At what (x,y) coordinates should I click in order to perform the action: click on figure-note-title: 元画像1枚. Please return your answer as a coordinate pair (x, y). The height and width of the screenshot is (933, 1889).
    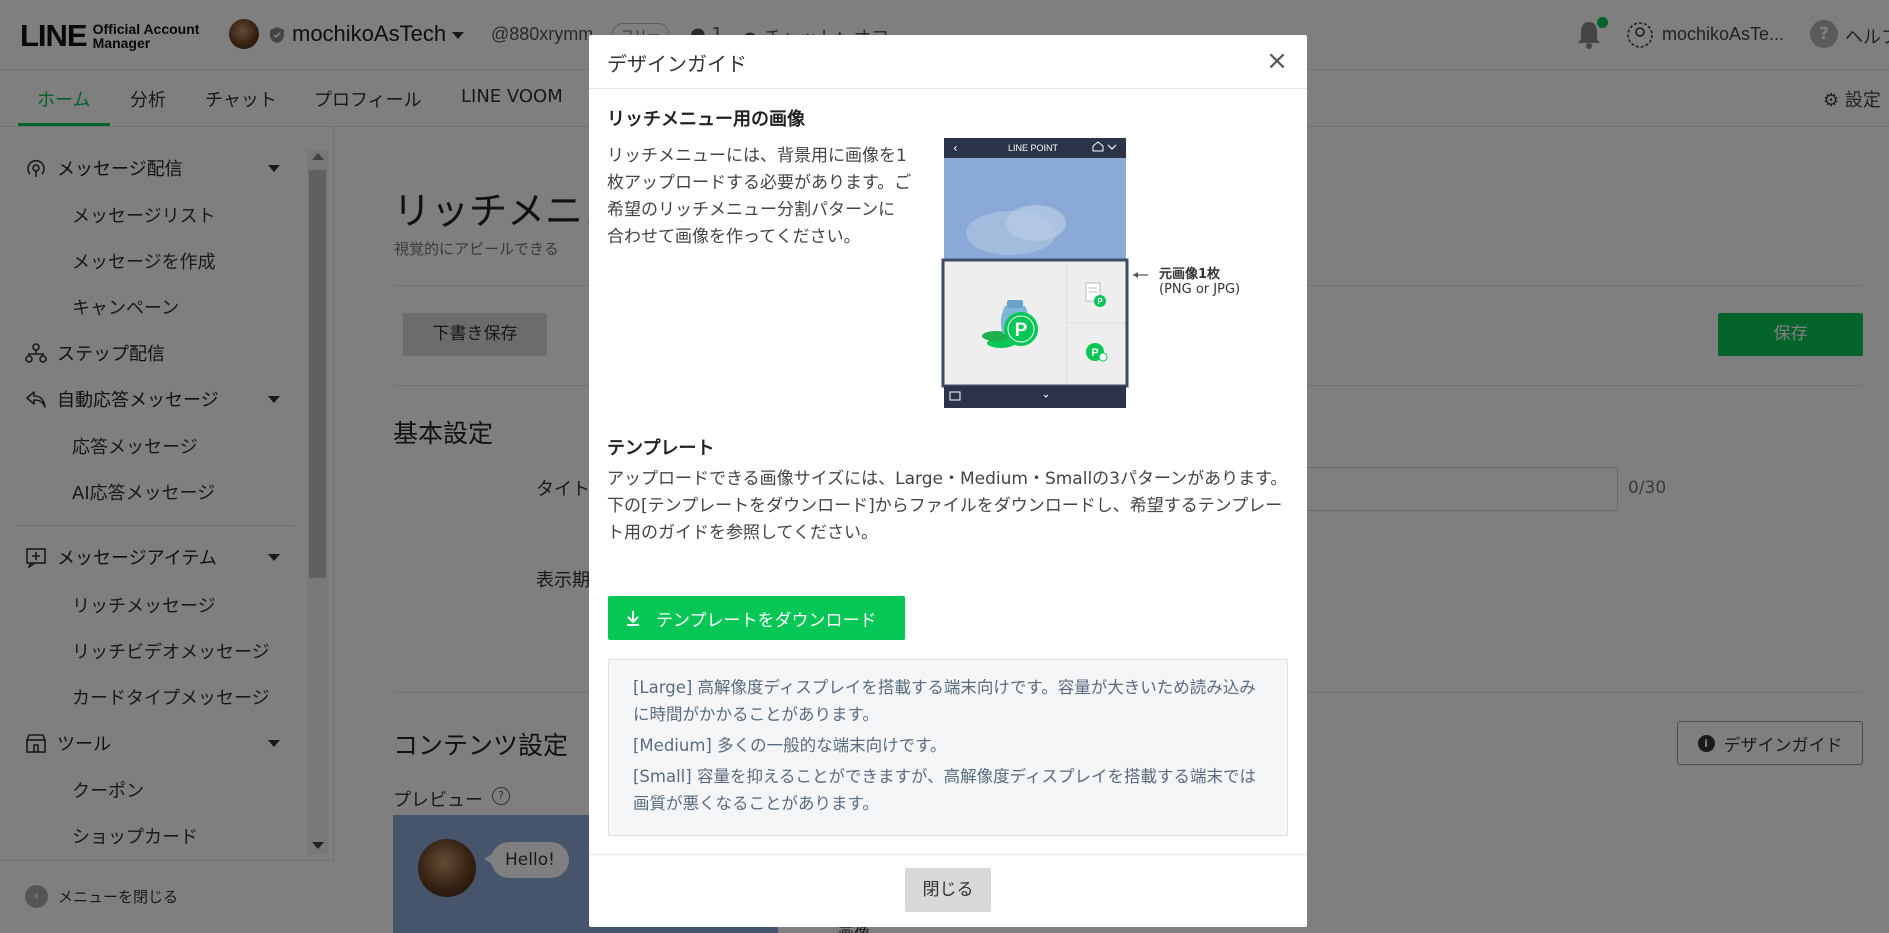
    Looking at the image, I should click on (1190, 274).